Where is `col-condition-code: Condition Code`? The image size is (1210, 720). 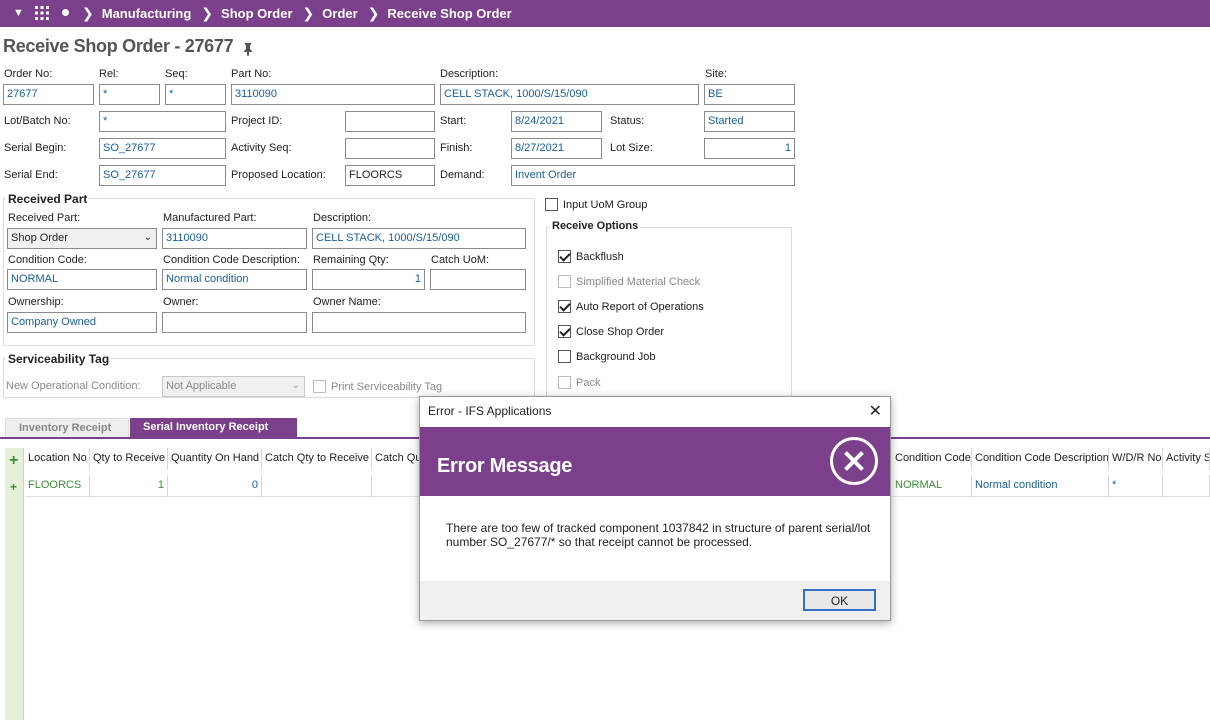
col-condition-code: Condition Code is located at coordinates (932, 459).